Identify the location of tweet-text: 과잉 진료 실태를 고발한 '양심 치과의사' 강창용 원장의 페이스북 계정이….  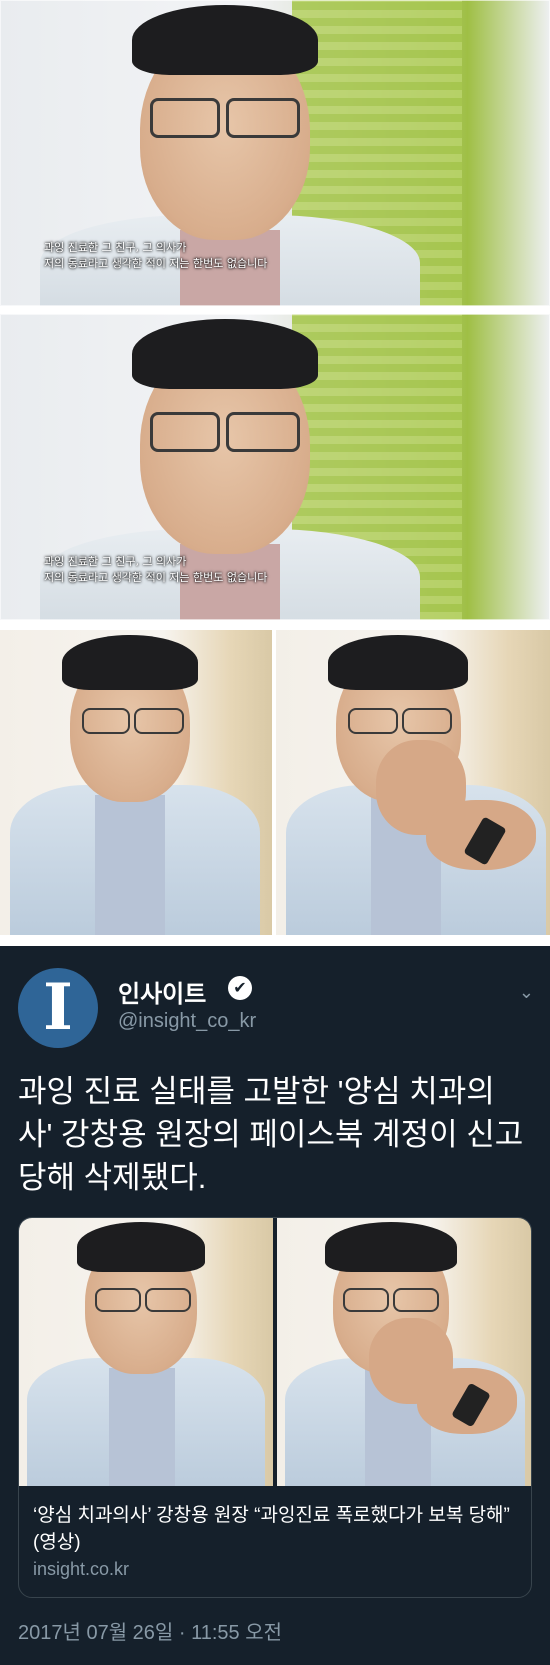
(271, 1134).